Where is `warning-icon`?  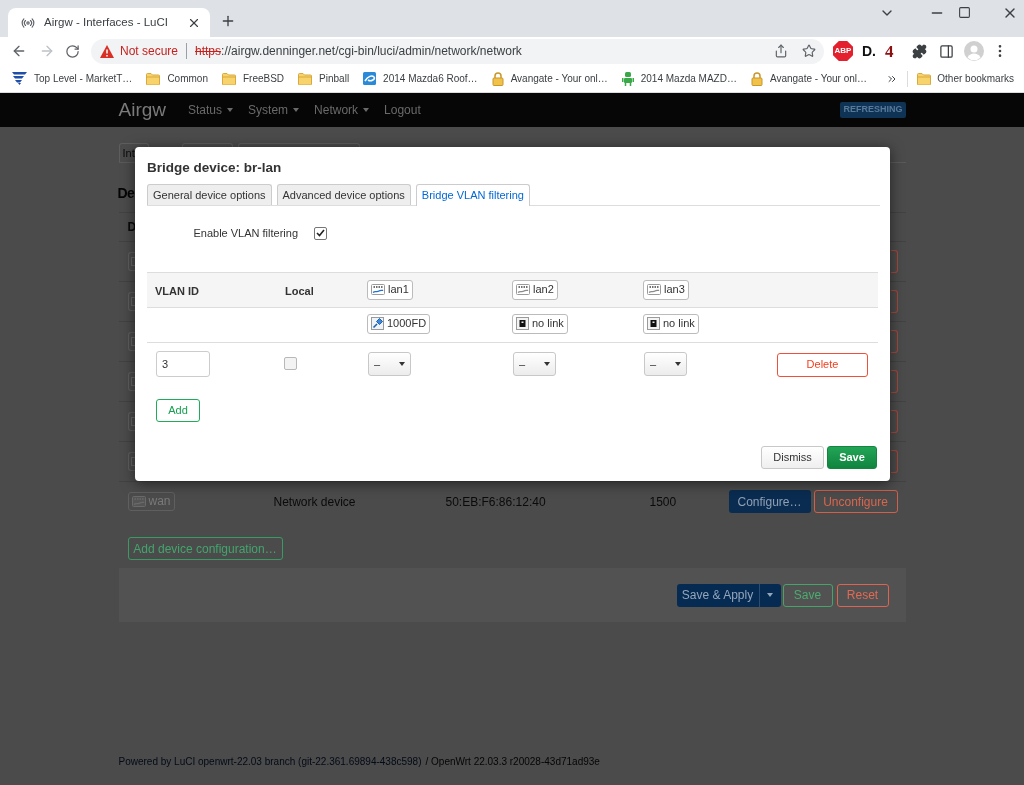 warning-icon is located at coordinates (107, 51).